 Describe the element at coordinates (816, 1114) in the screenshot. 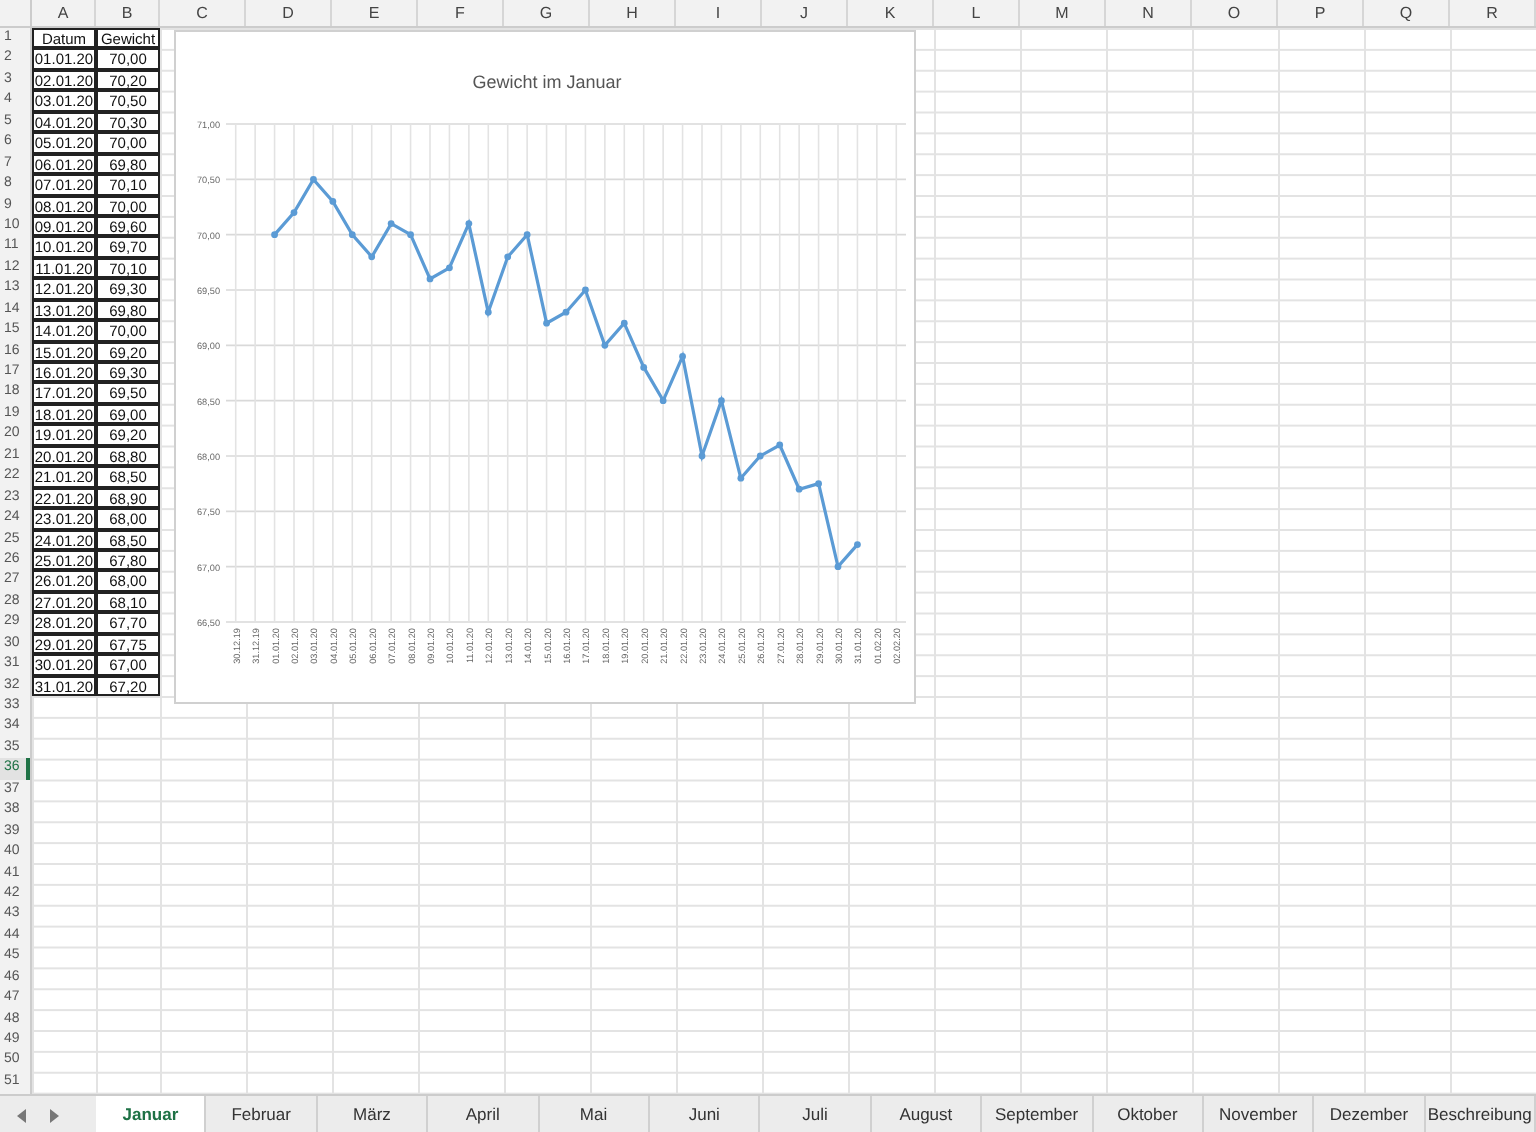

I see `sheet-tab: Juli` at that location.